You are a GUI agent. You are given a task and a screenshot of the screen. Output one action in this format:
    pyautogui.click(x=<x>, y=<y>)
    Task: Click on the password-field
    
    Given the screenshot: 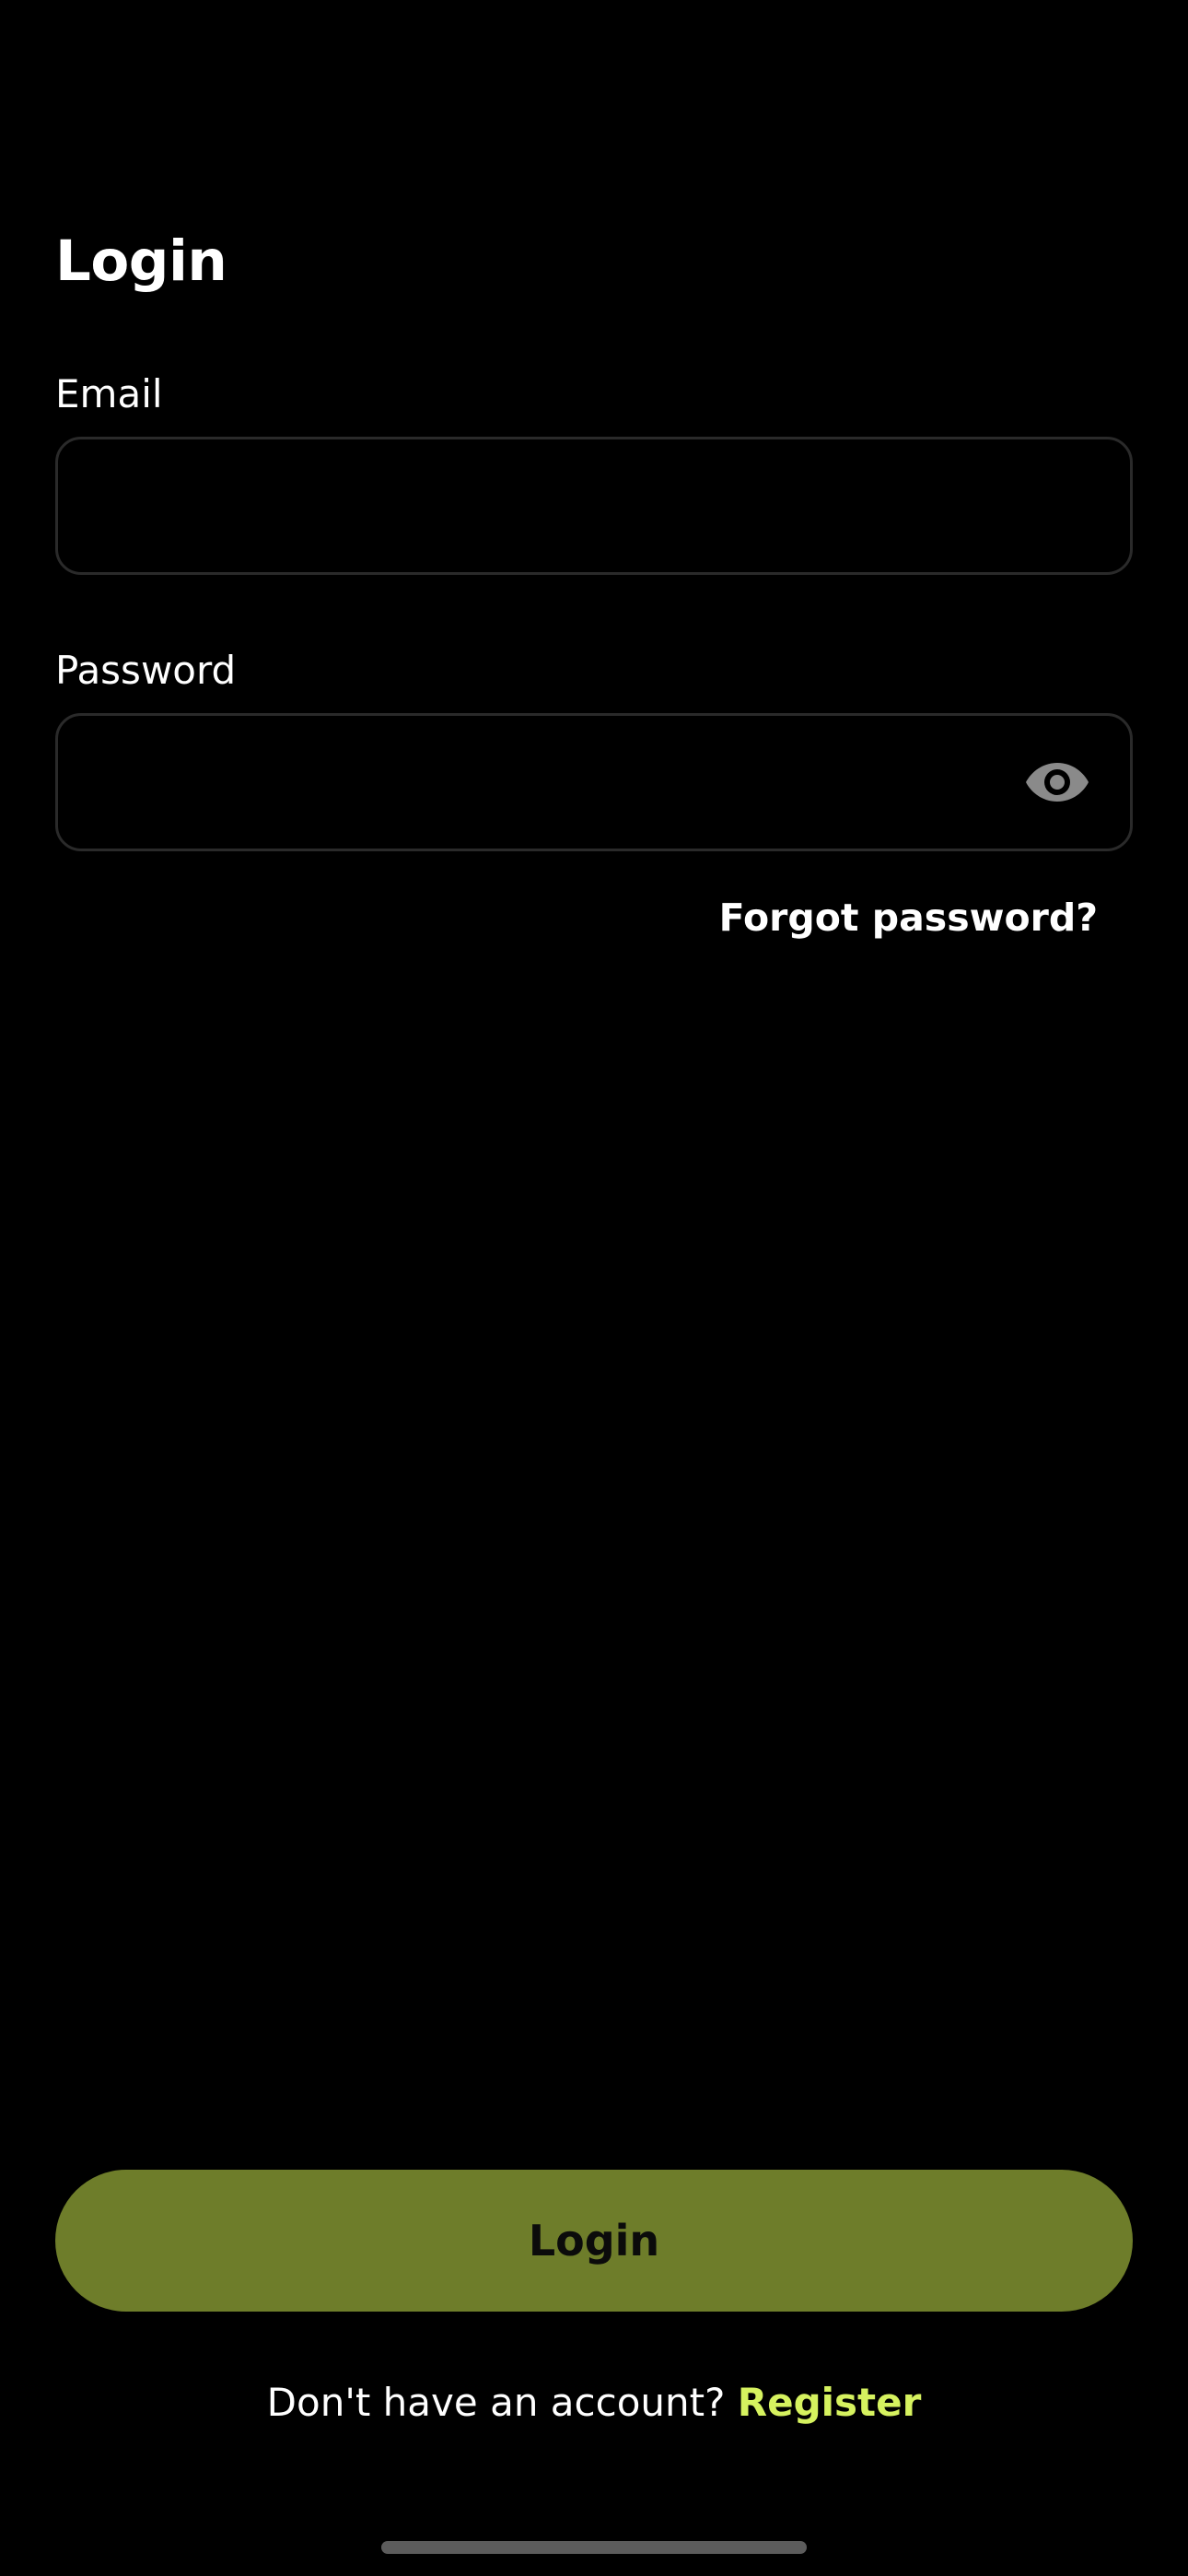 What is the action you would take?
    pyautogui.click(x=537, y=782)
    